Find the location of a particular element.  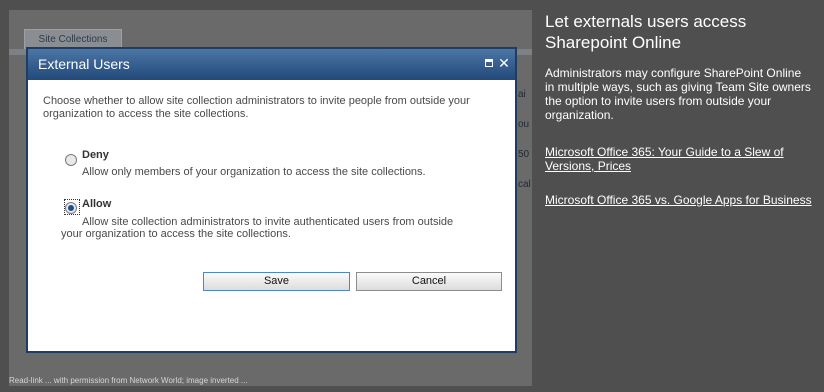

background-glyph: ou is located at coordinates (524, 124).